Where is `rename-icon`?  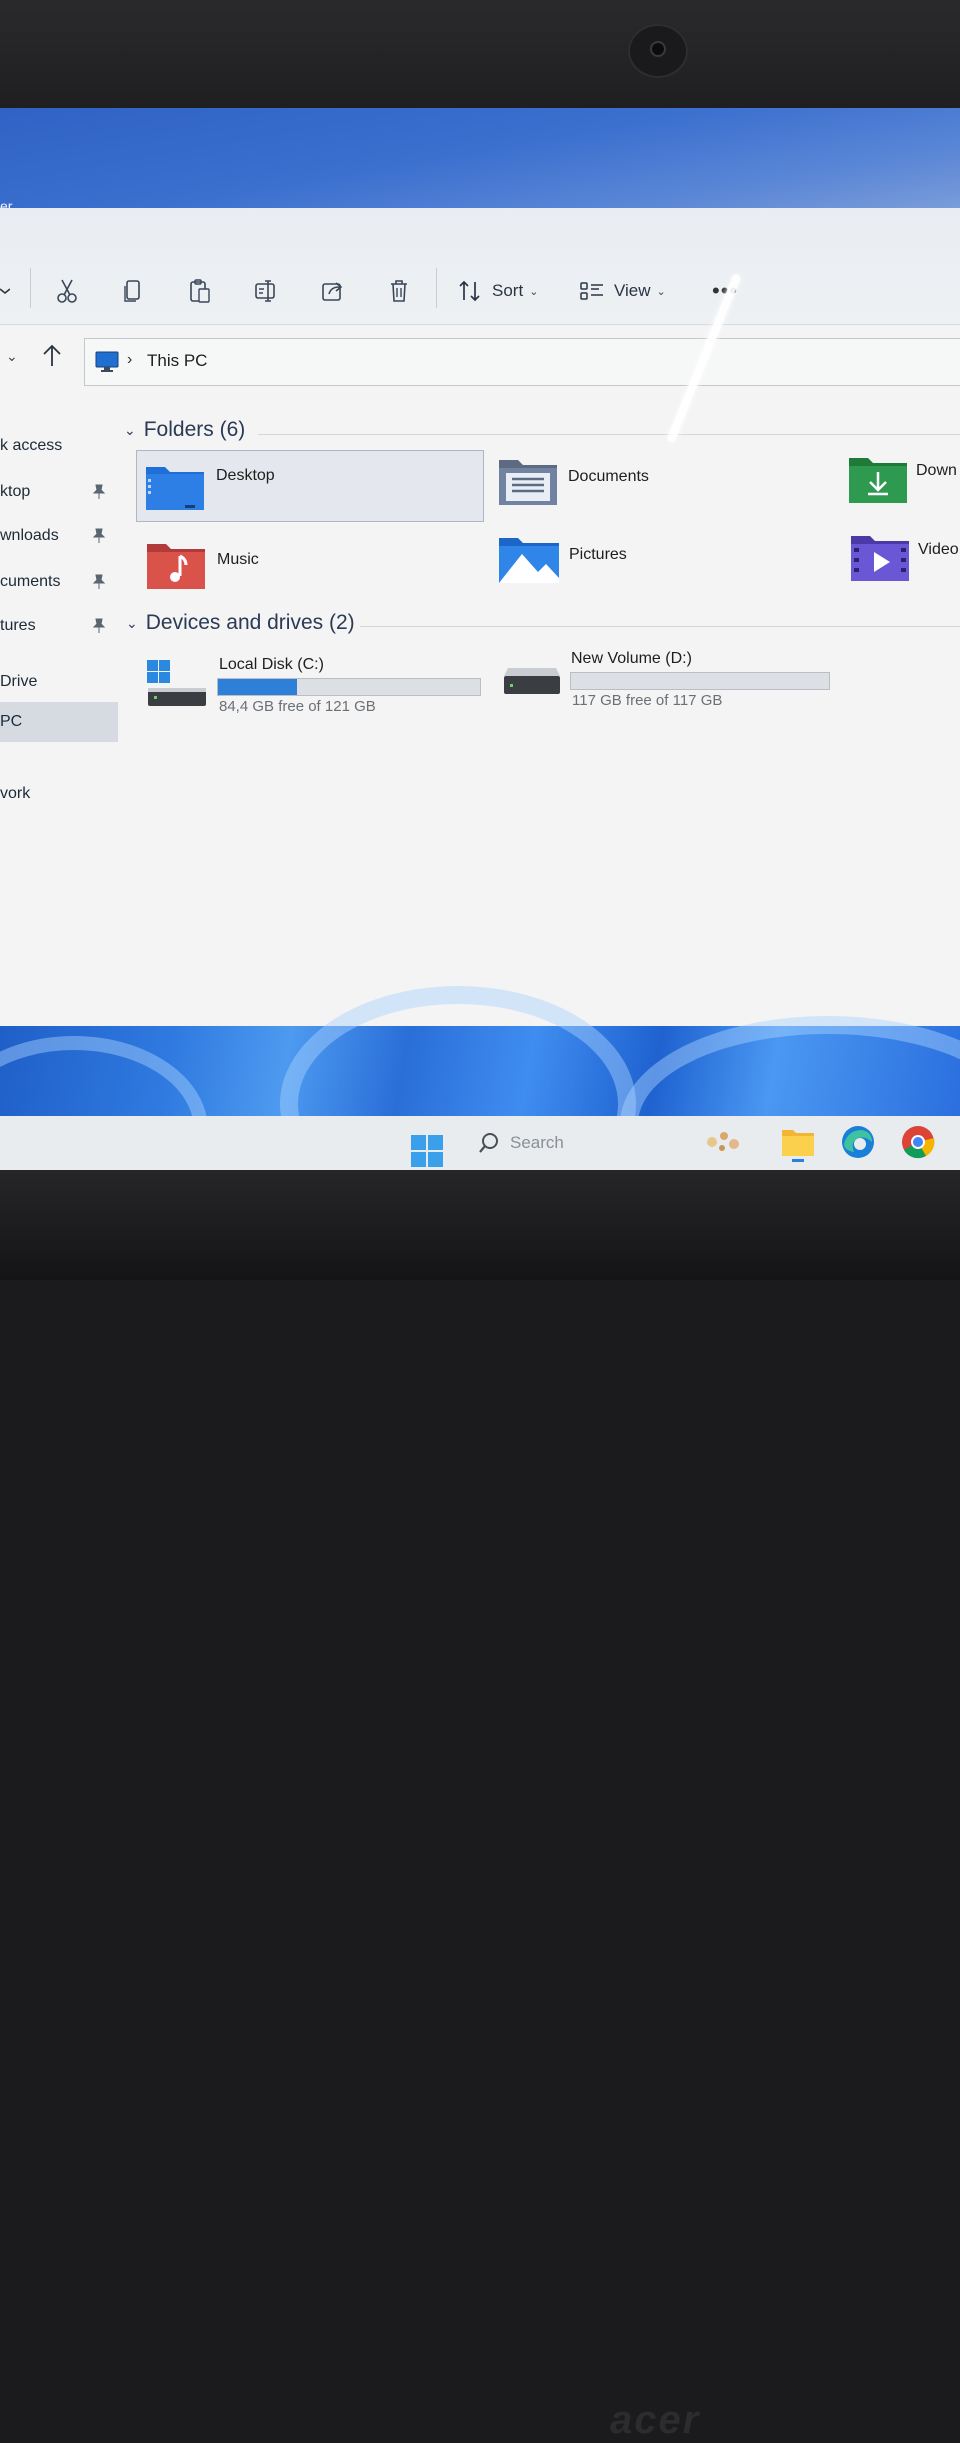 rename-icon is located at coordinates (265, 291).